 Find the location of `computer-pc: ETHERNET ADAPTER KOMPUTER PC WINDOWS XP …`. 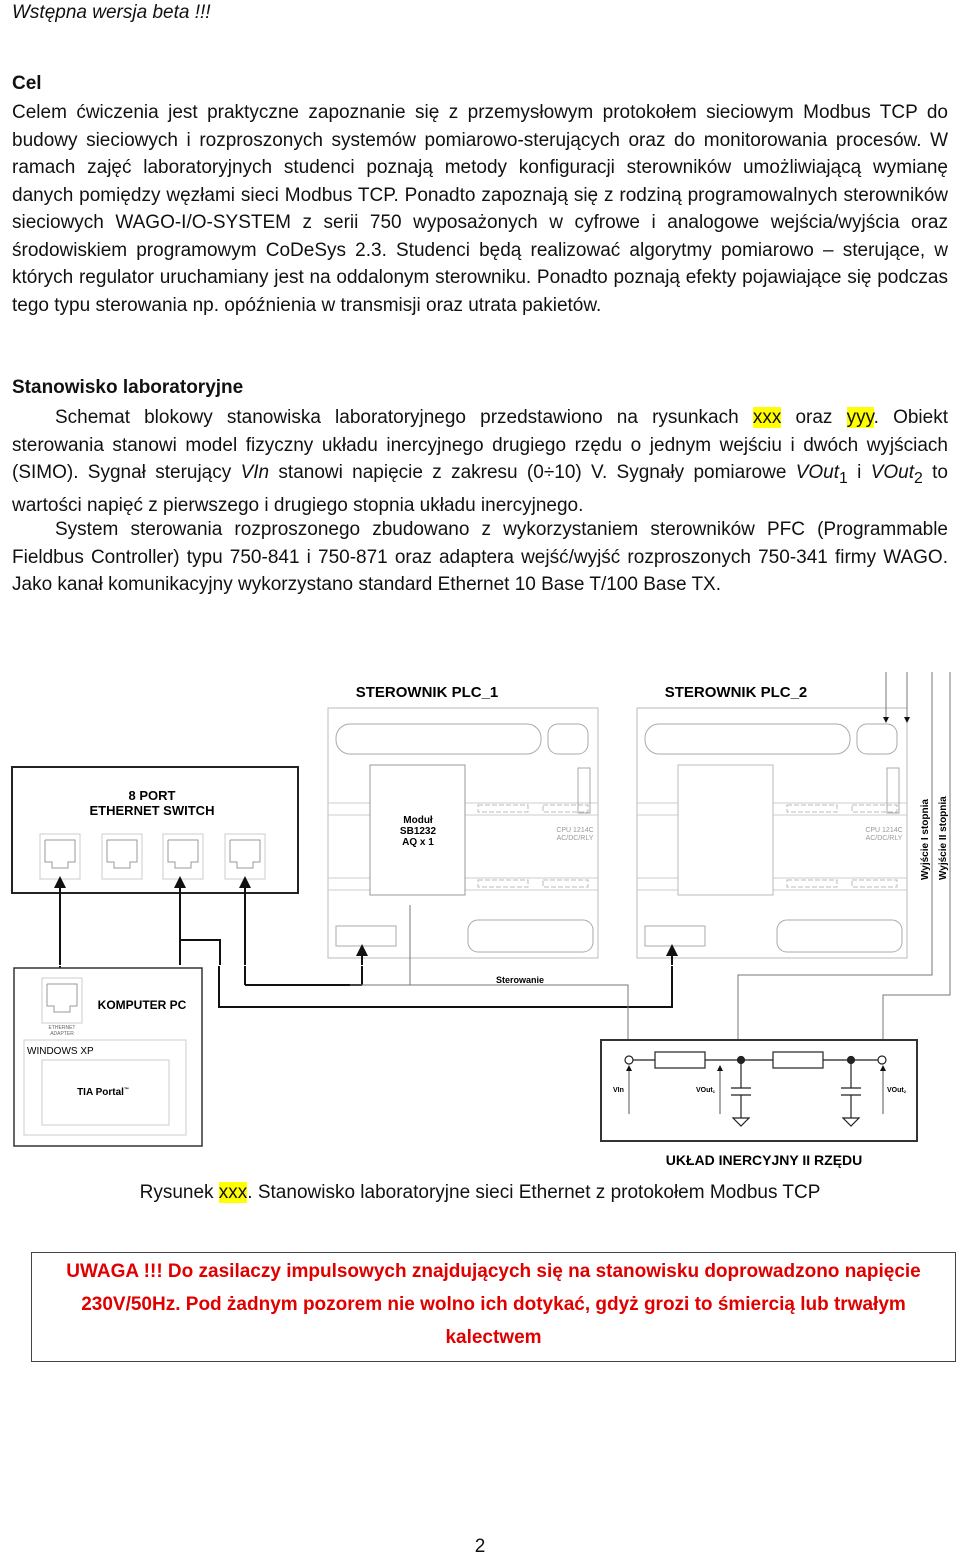

computer-pc: ETHERNET ADAPTER KOMPUTER PC WINDOWS XP … is located at coordinates (108, 1057).